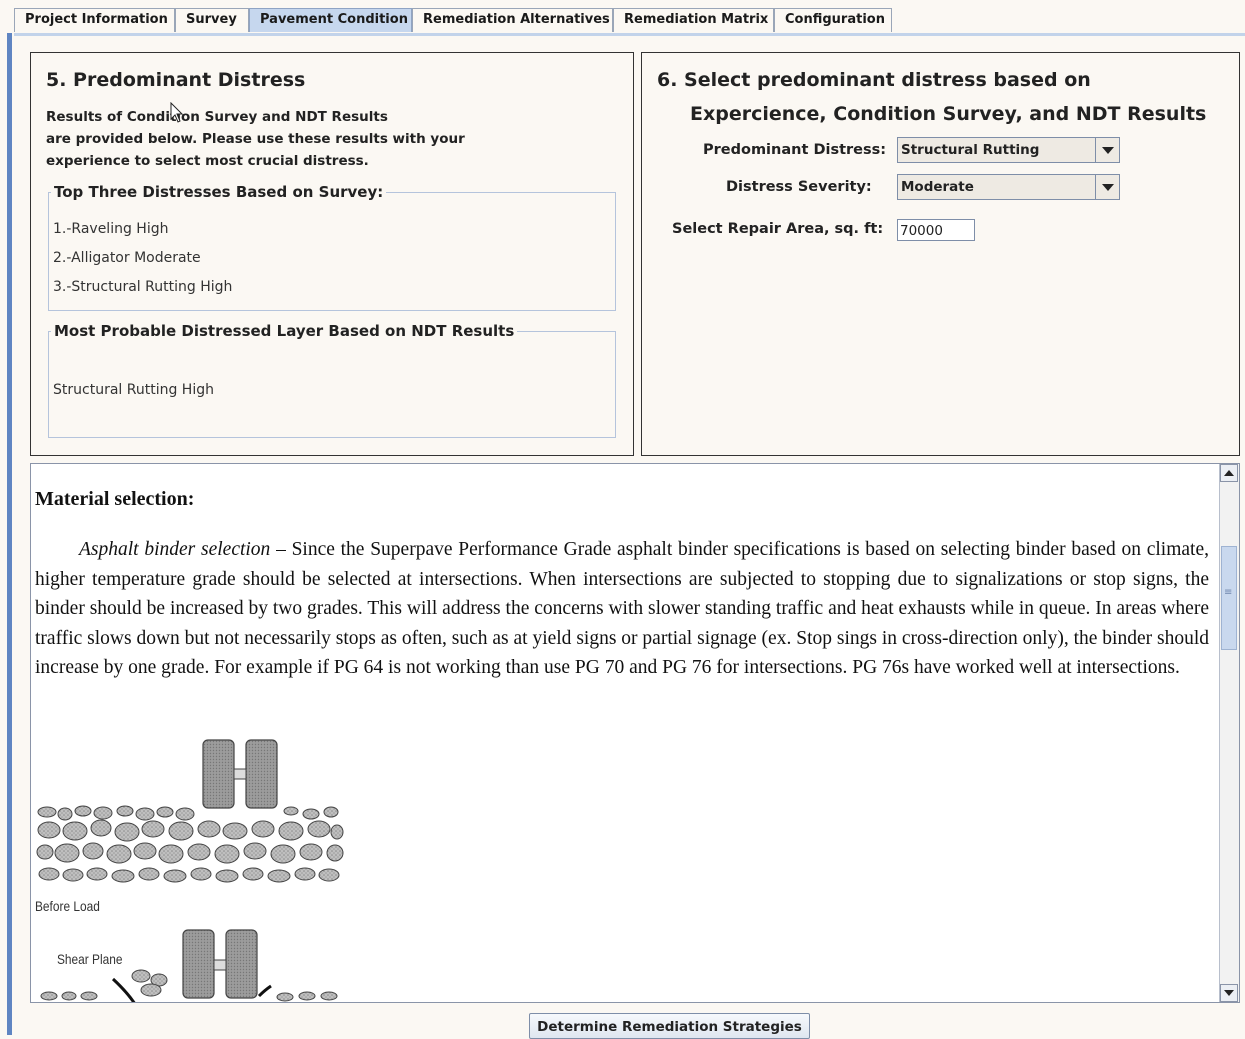 This screenshot has width=1245, height=1039. What do you see at coordinates (190, 868) in the screenshot?
I see `rutting-illustration: Before Load Shear Plane` at bounding box center [190, 868].